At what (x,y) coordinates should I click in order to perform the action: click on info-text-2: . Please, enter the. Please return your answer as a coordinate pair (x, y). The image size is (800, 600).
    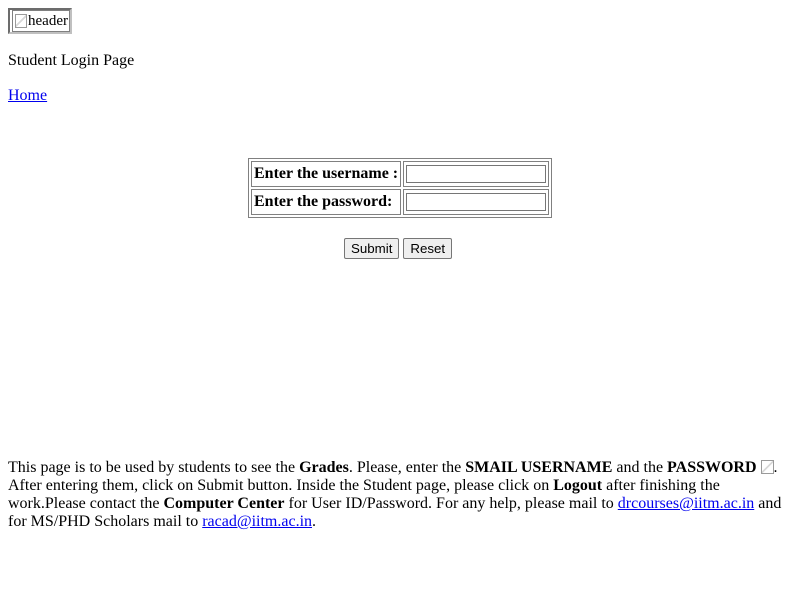
    Looking at the image, I should click on (407, 467).